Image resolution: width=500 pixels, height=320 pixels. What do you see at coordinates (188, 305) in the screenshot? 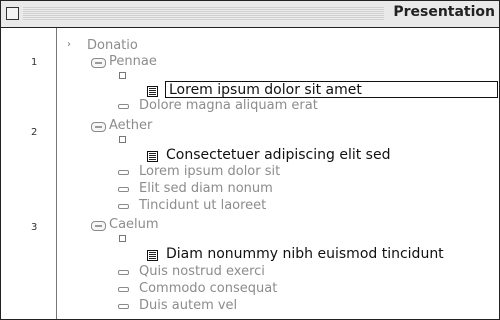
I see `outline-item-label: Duis autem vel` at bounding box center [188, 305].